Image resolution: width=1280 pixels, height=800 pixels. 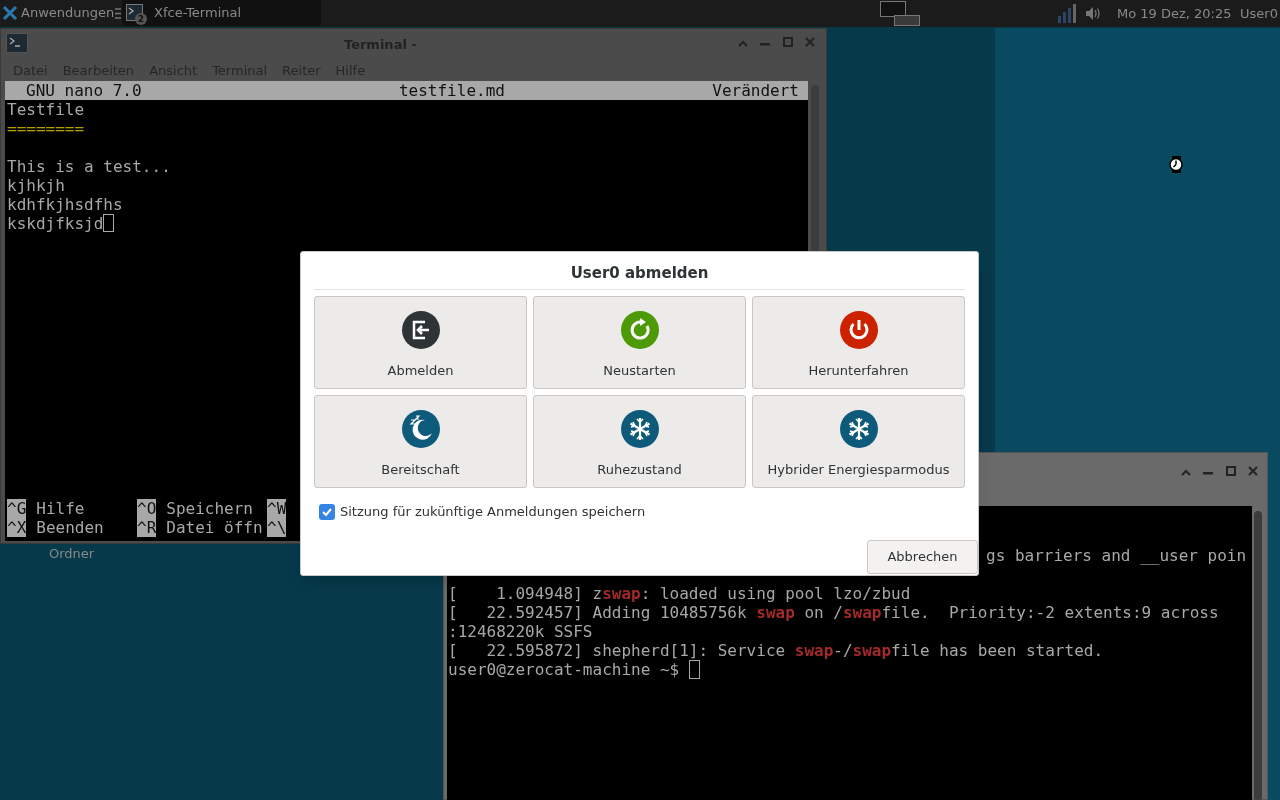 I want to click on text-line: [ 22.595872] shepherd[1]: Service swap-/swapfile has been started., so click(x=776, y=650).